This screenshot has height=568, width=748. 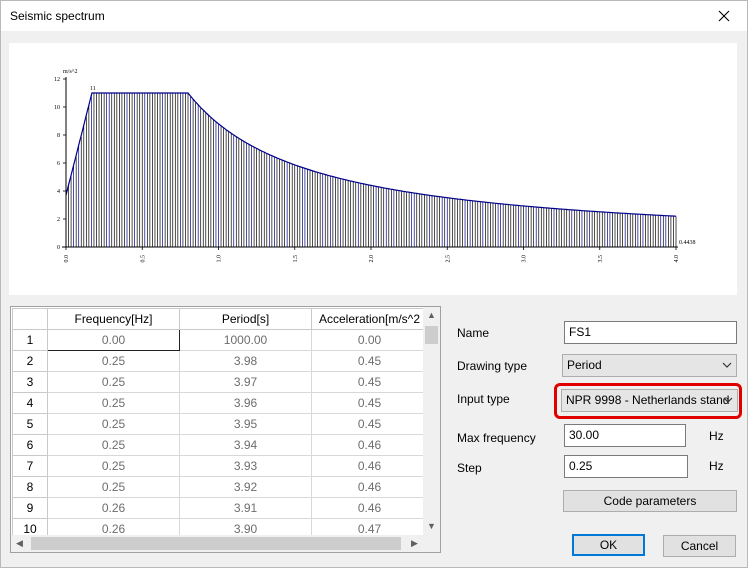 What do you see at coordinates (220, 259) in the screenshot?
I see `x-tick-label: 1.0` at bounding box center [220, 259].